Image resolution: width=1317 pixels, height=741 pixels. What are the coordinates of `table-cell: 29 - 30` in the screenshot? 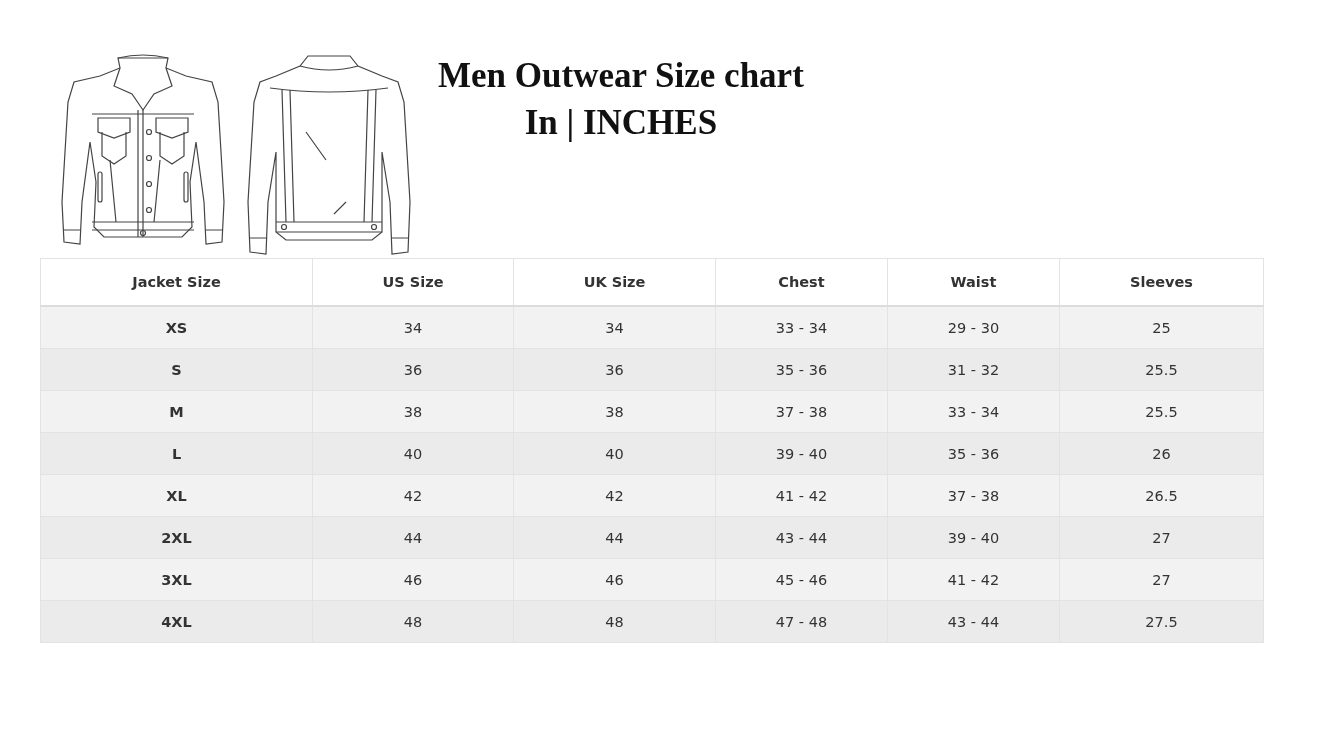 It's located at (973, 327).